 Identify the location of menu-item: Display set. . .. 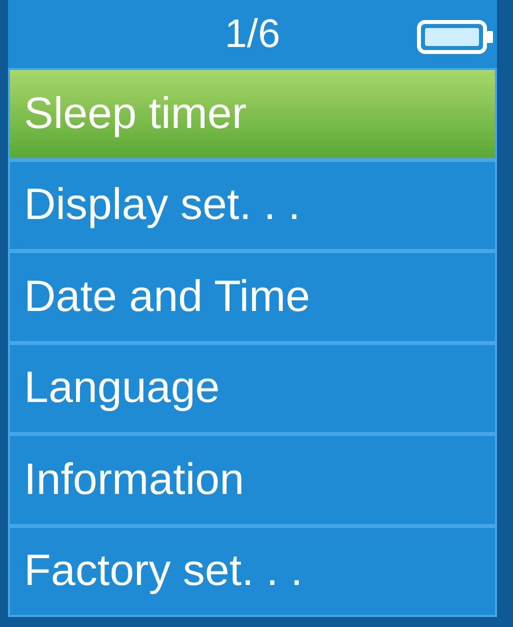
(252, 205).